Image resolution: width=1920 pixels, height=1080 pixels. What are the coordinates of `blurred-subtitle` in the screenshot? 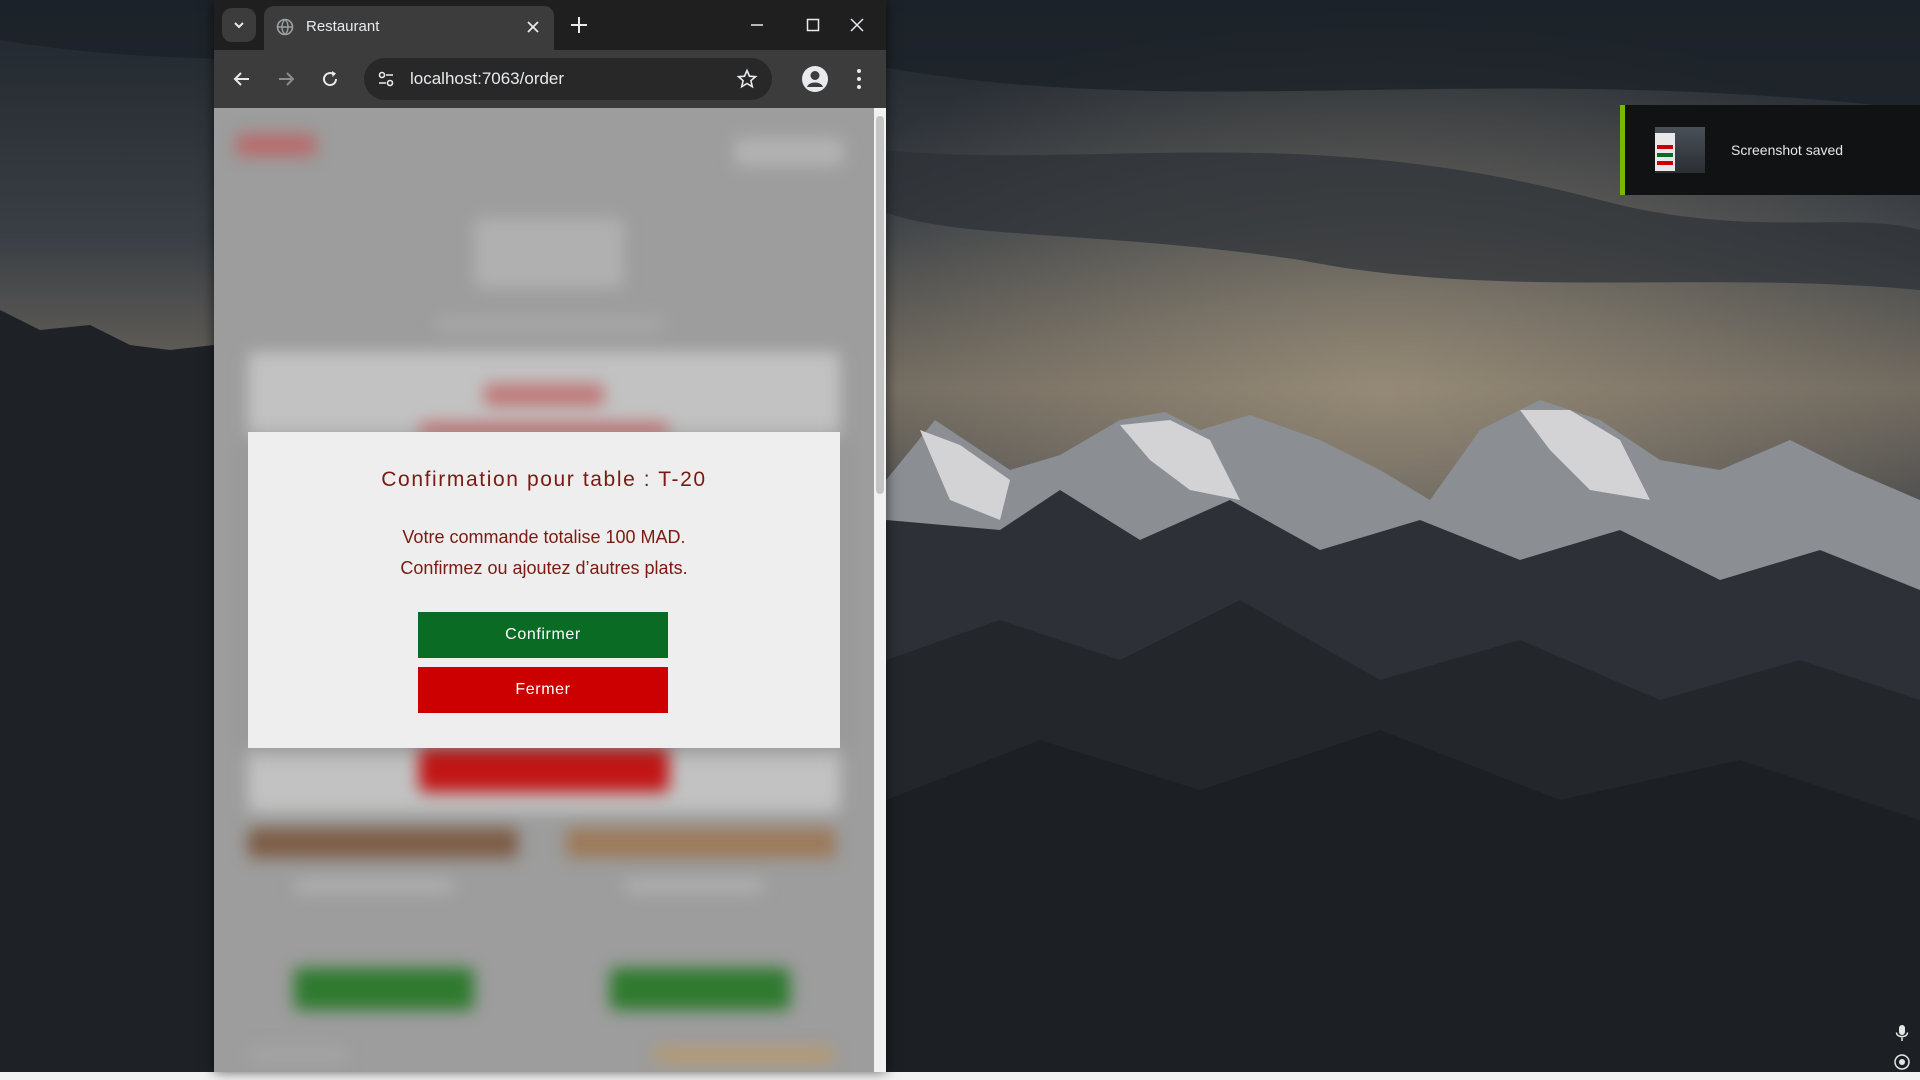 It's located at (549, 324).